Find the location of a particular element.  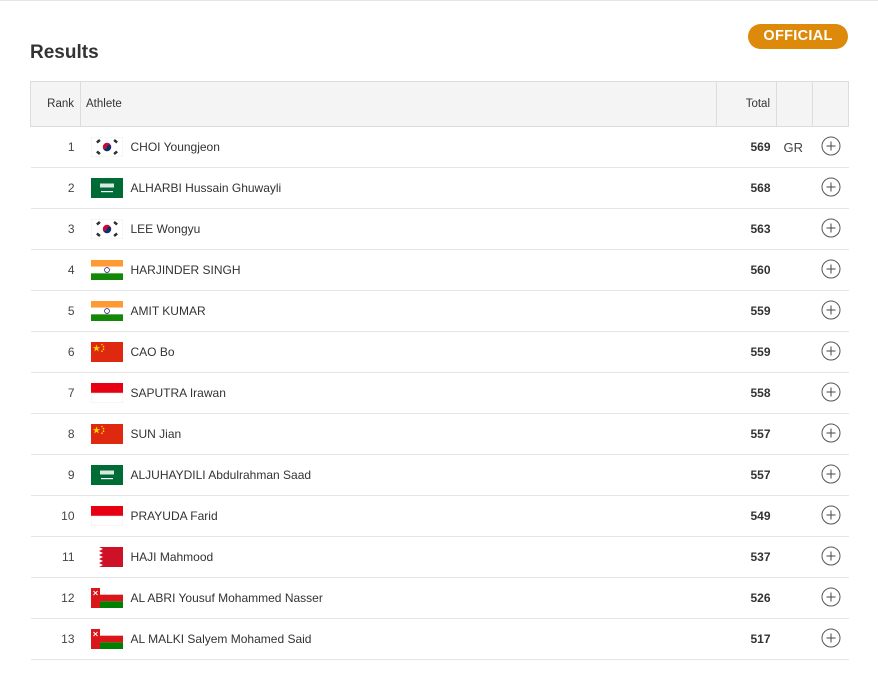

top-divider is located at coordinates (439, 0).